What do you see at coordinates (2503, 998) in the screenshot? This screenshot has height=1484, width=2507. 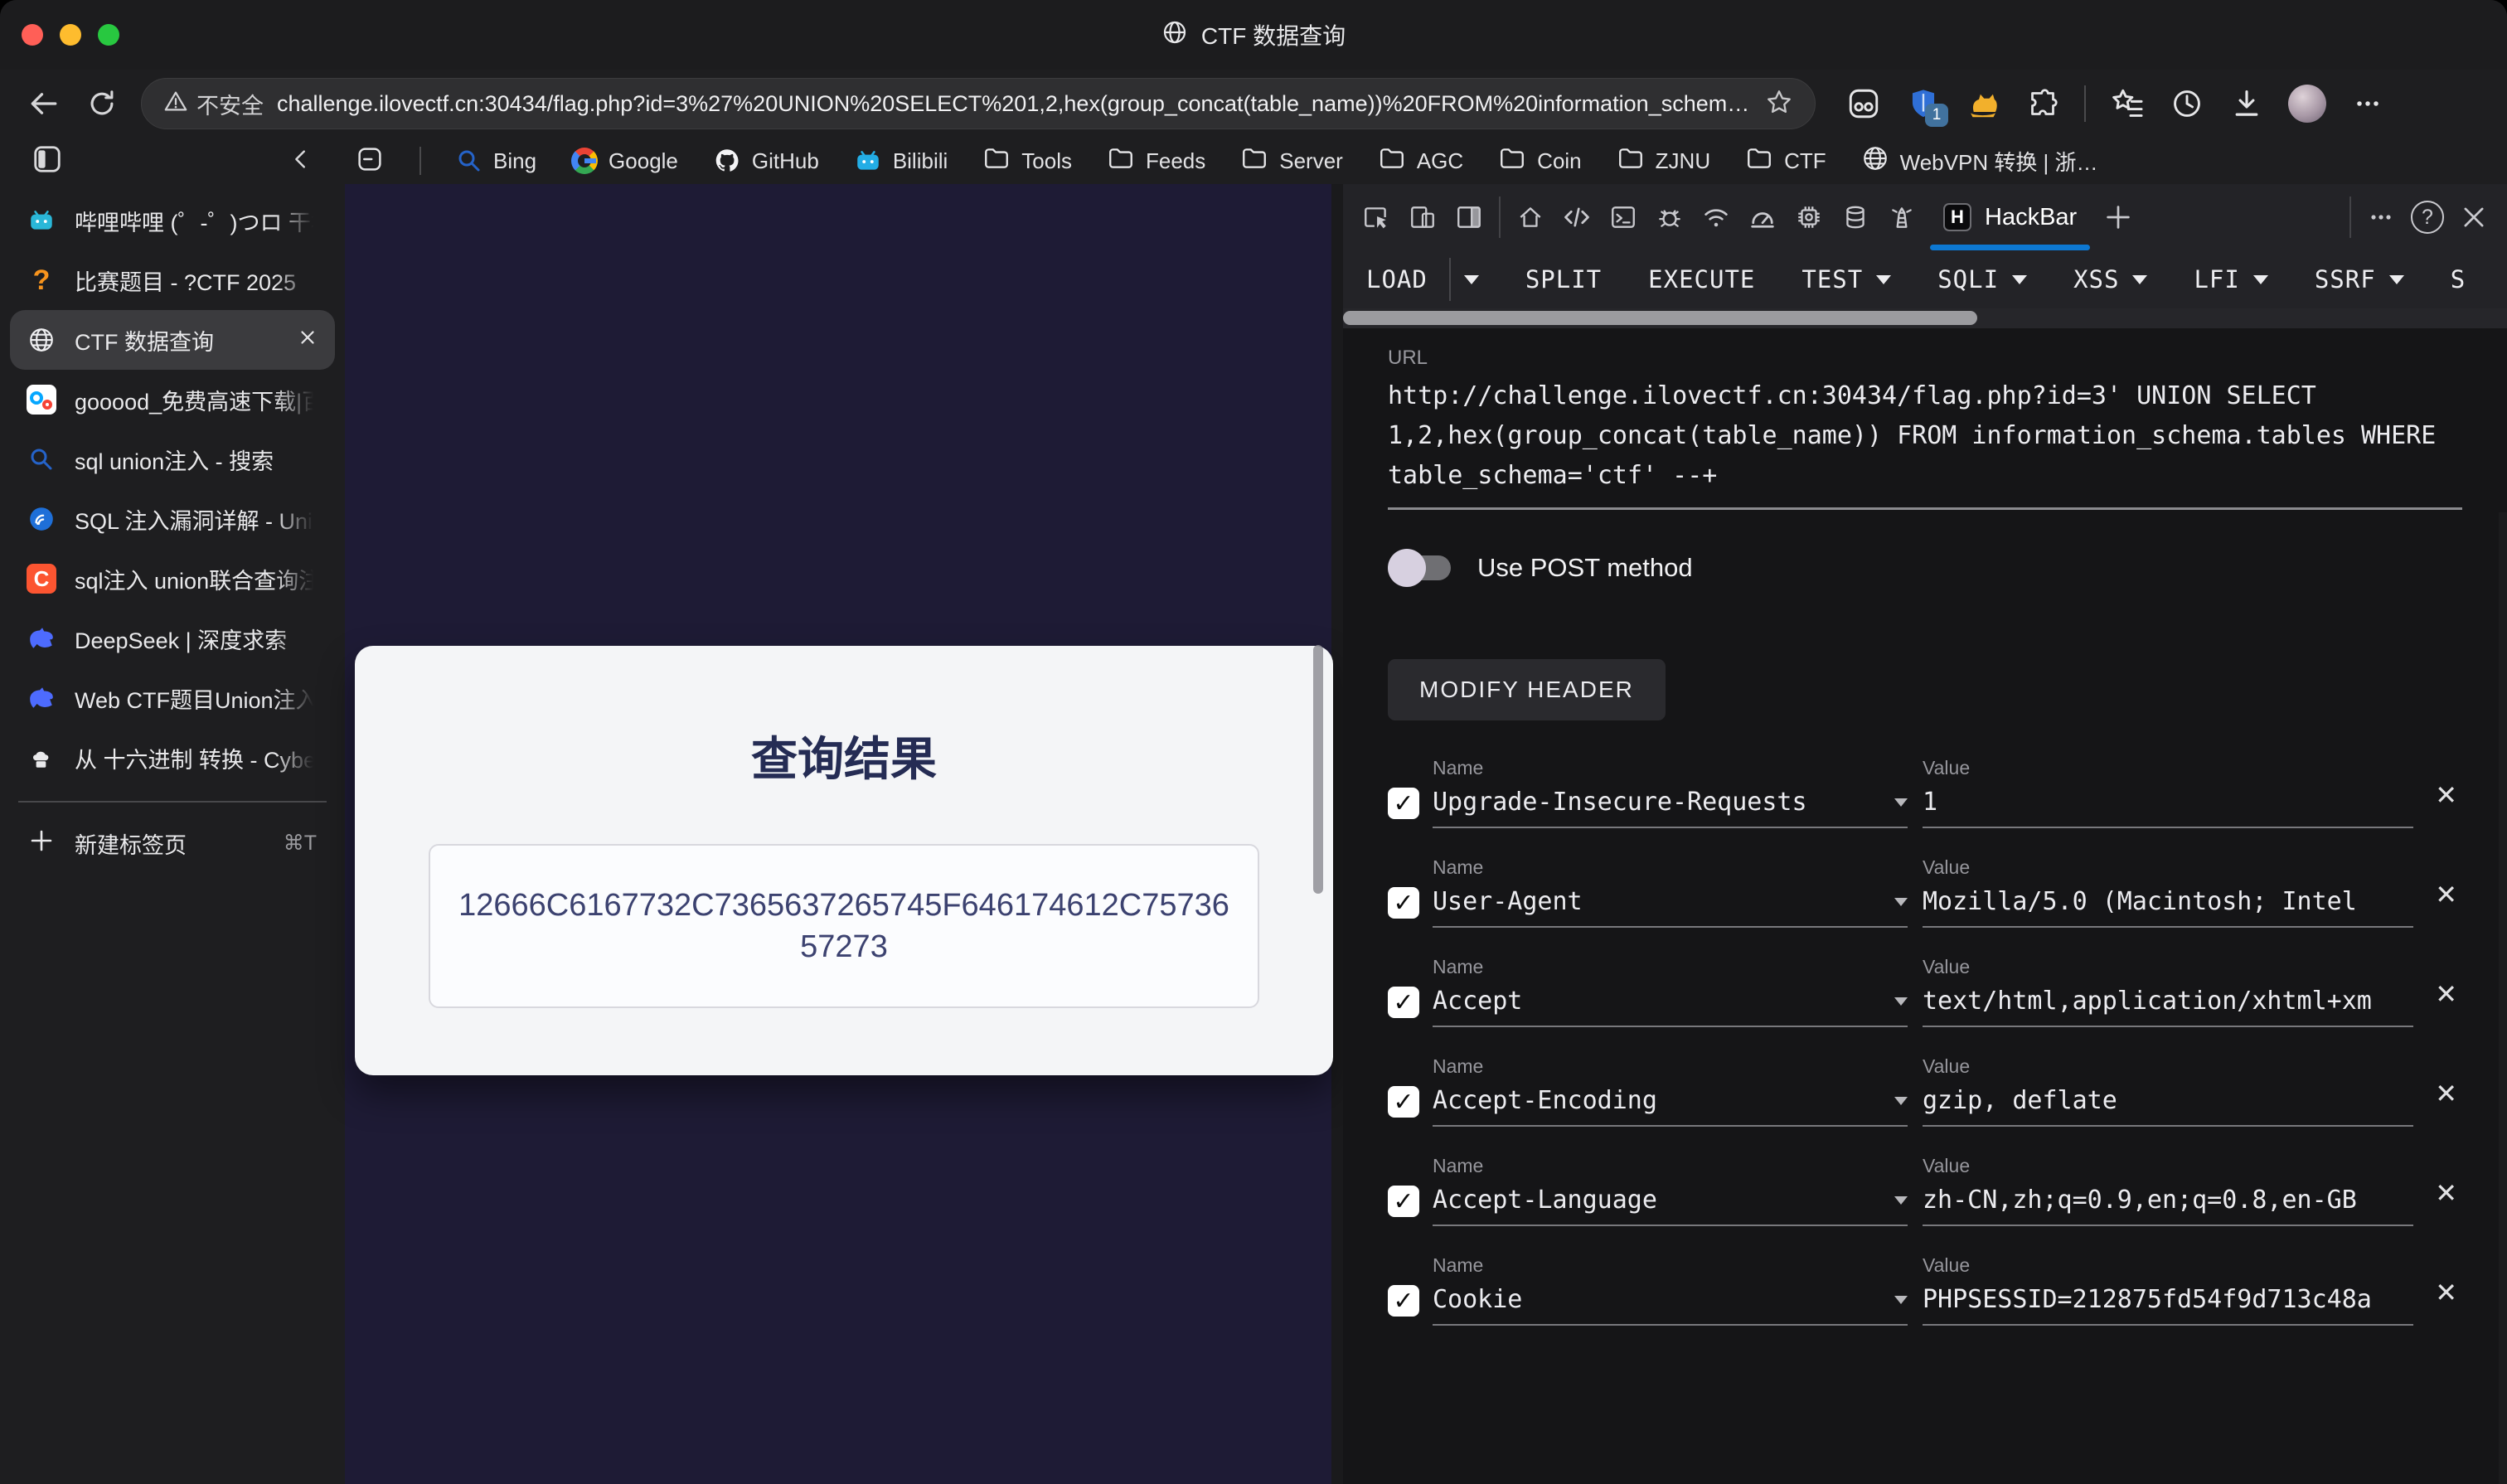 I see `devtools-vertical-scrollbar` at bounding box center [2503, 998].